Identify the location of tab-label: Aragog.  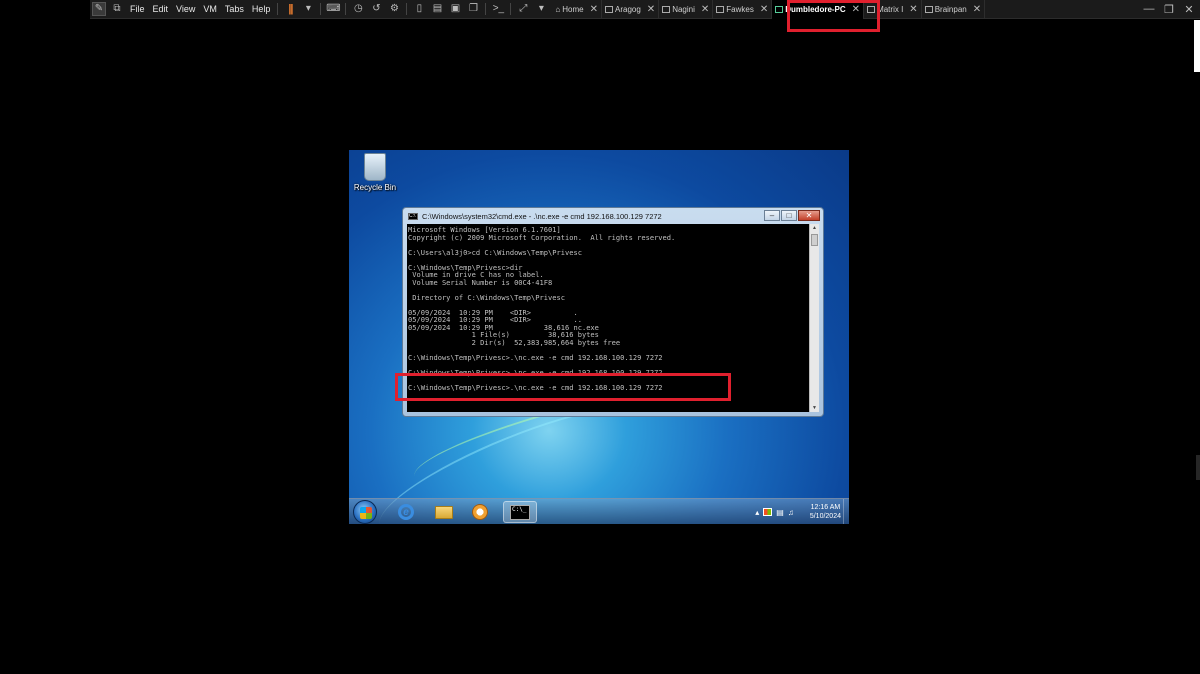
(628, 9).